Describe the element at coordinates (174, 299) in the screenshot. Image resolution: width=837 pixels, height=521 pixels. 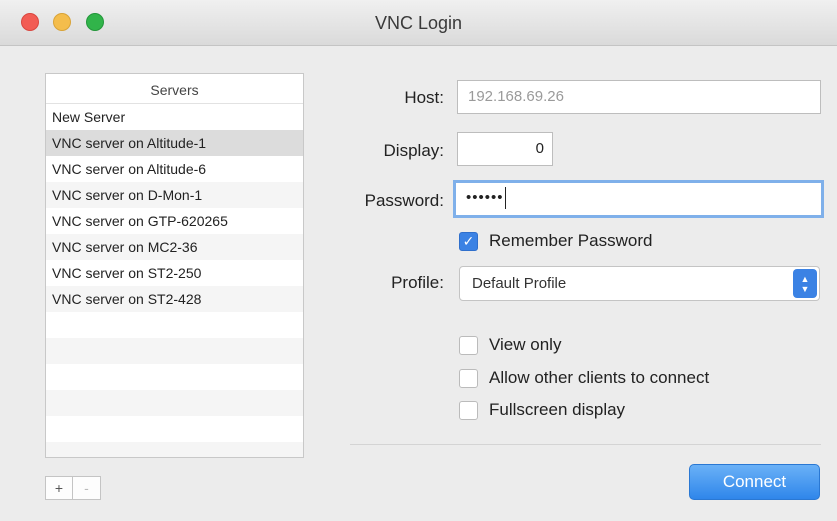
I see `server-list-item: VNC server on ST2-428` at that location.